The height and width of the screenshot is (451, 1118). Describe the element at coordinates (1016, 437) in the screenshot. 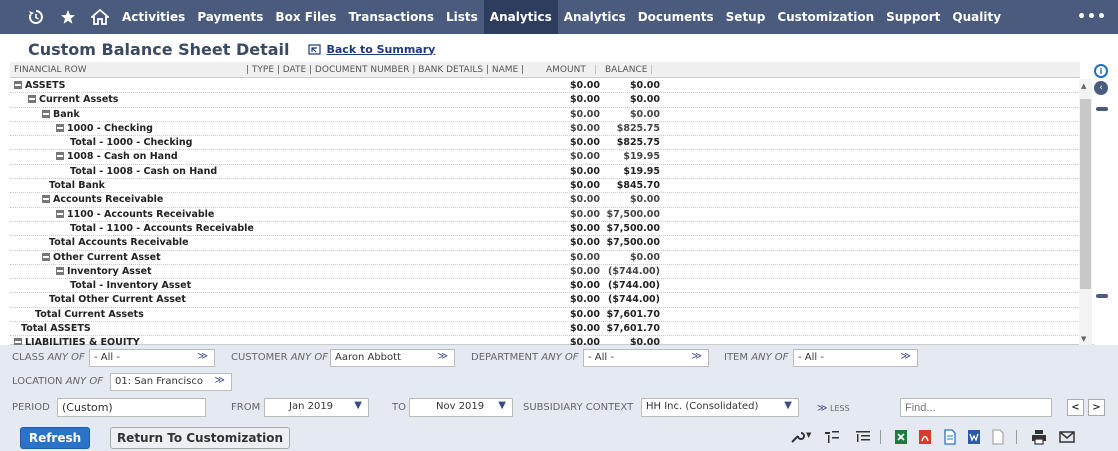

I see `toolbar-divider` at that location.